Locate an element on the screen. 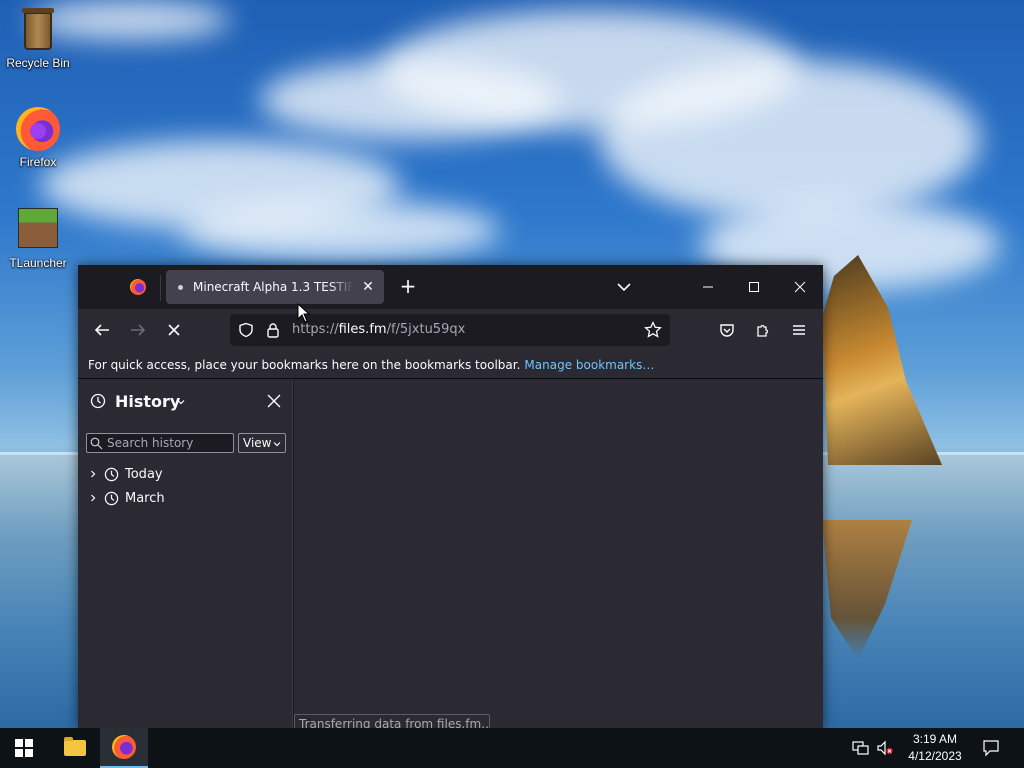 The height and width of the screenshot is (768, 1024). windows-logo-icon is located at coordinates (24, 748).